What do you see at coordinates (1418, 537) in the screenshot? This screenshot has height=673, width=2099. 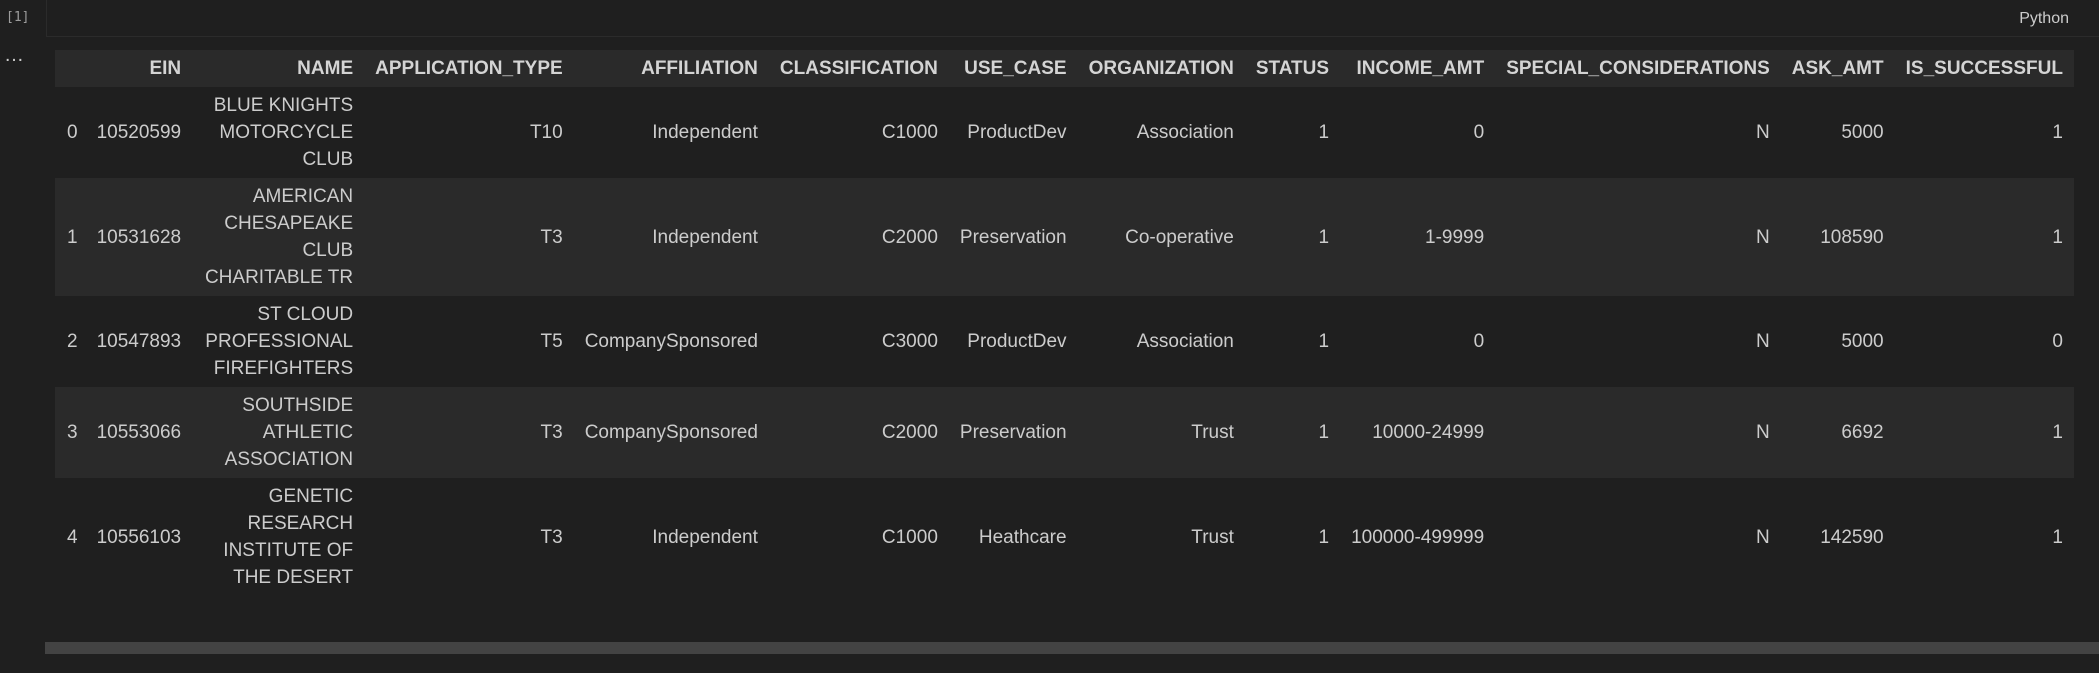 I see `table-cell: 100000-499999` at bounding box center [1418, 537].